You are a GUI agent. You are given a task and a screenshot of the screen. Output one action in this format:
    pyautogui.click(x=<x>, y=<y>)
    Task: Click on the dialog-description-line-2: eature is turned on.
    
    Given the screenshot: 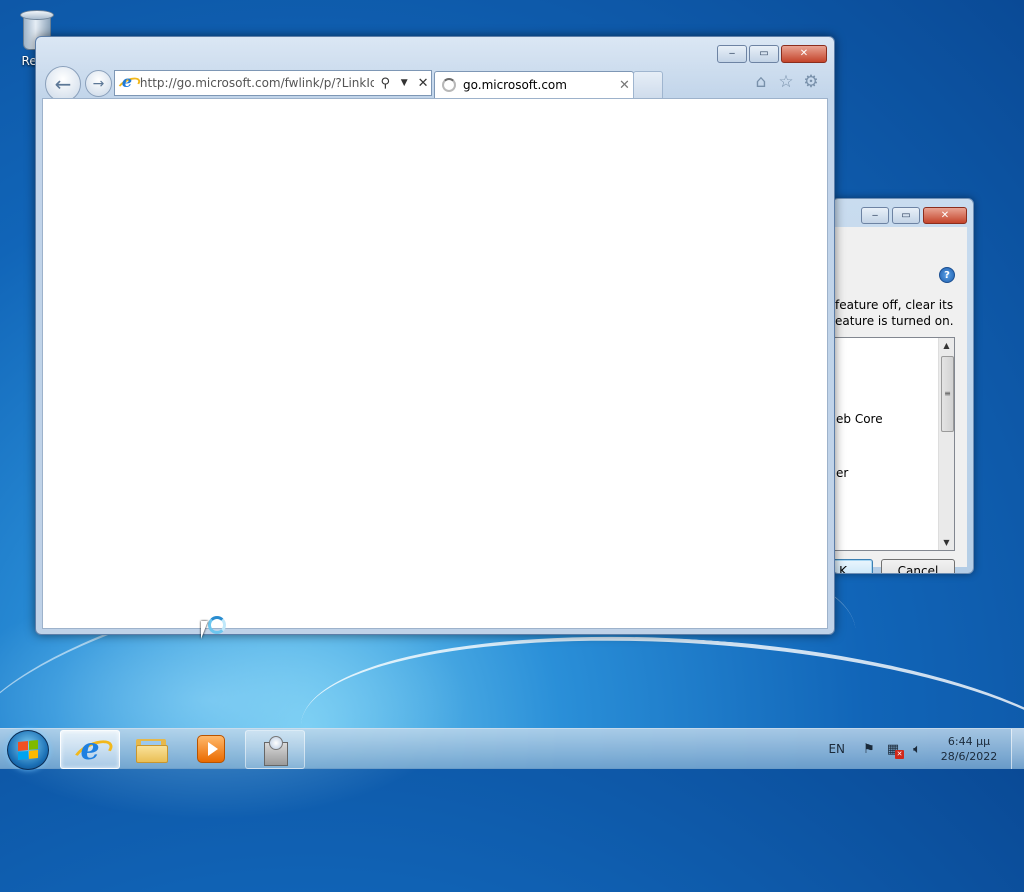 What is the action you would take?
    pyautogui.click(x=894, y=321)
    